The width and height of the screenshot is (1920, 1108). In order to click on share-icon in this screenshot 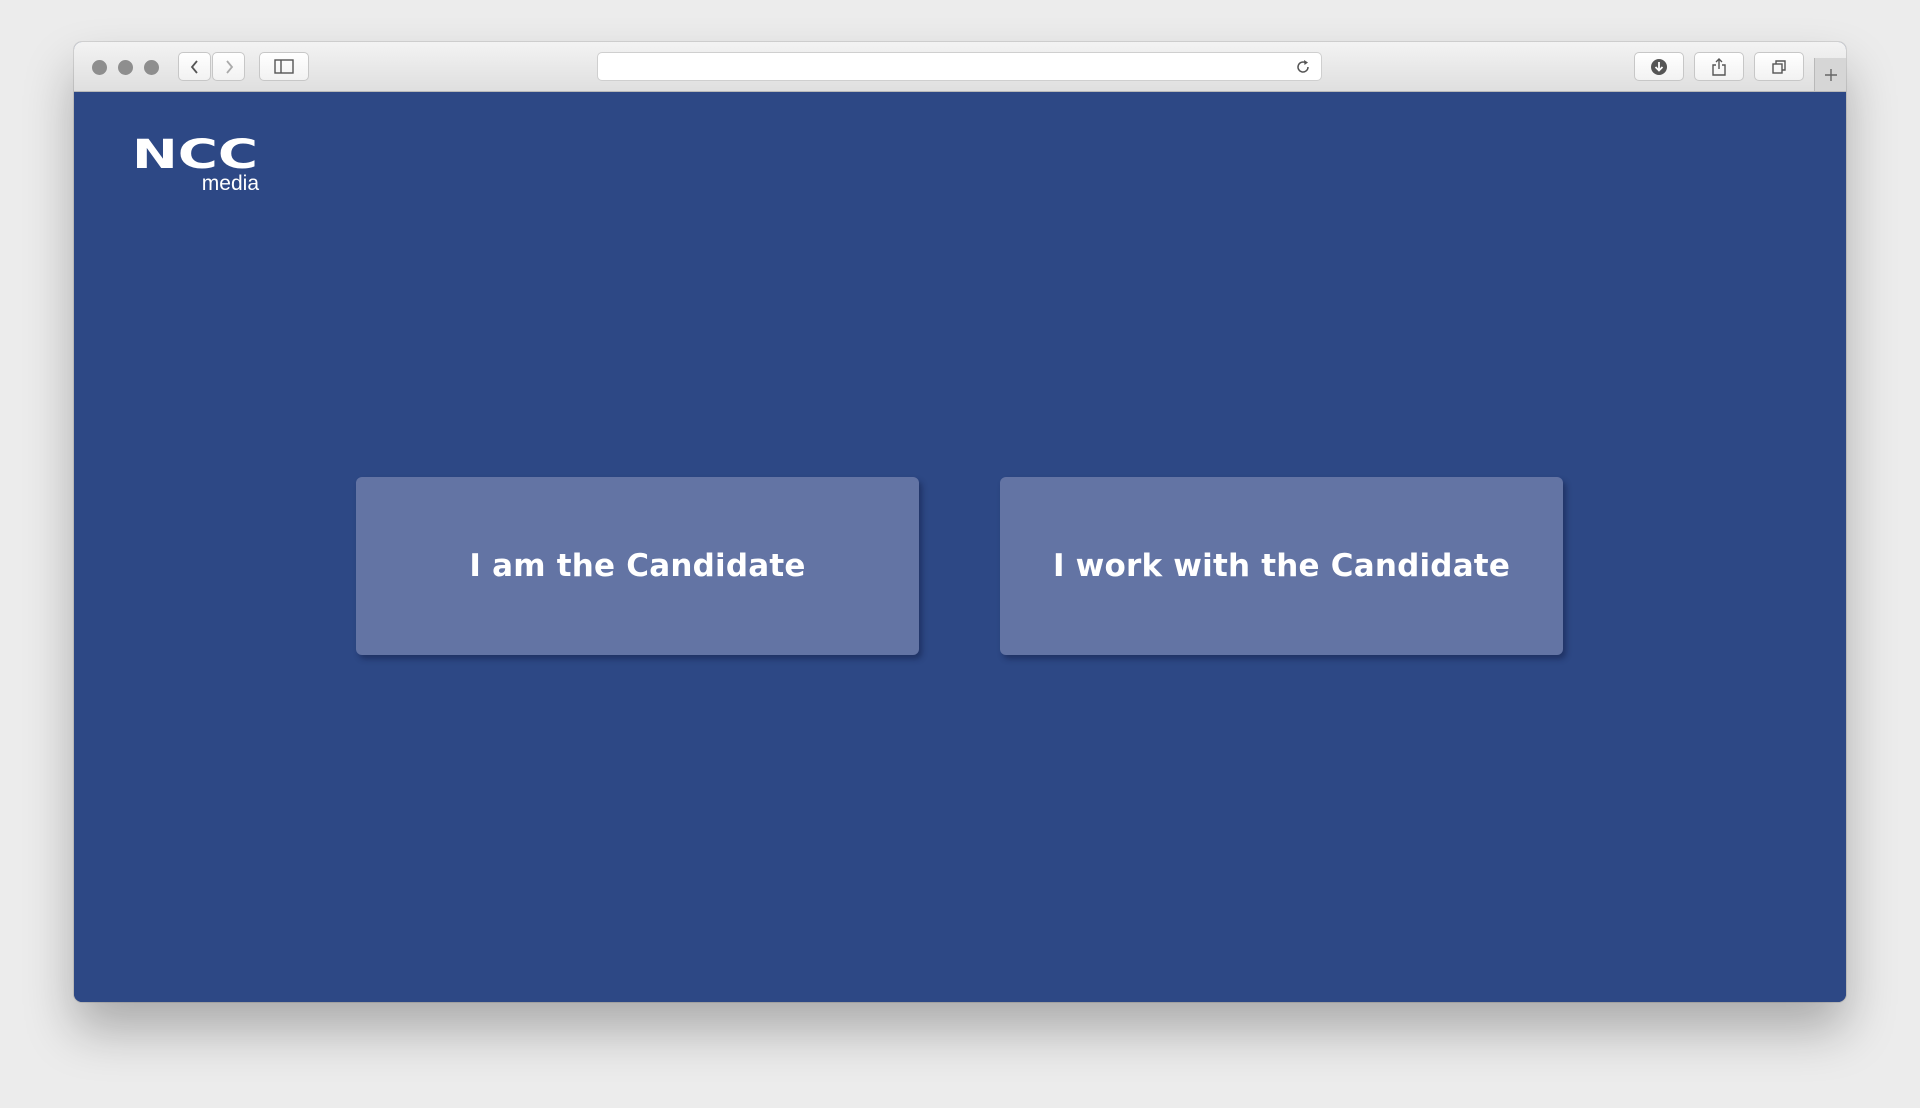, I will do `click(1719, 66)`.